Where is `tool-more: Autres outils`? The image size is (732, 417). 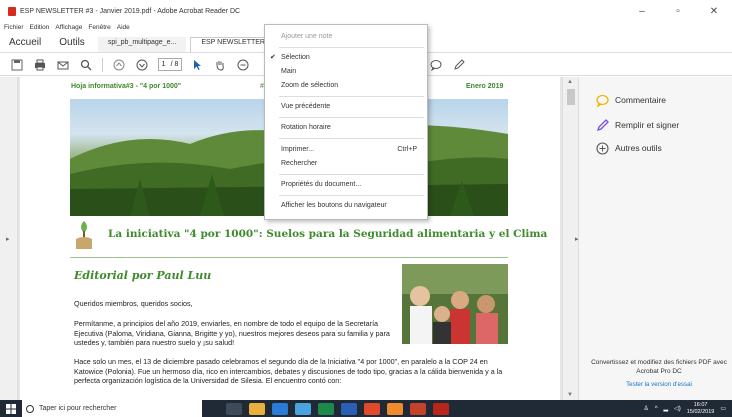
tool-more: Autres outils is located at coordinates (628, 148).